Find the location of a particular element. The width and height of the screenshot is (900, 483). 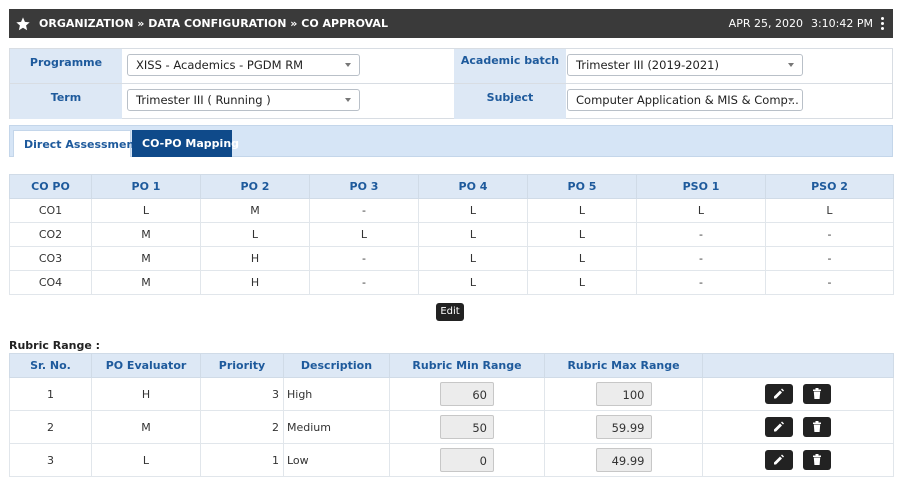

table-row: 2 M 2 Medium 50 59.99 is located at coordinates (451, 427).